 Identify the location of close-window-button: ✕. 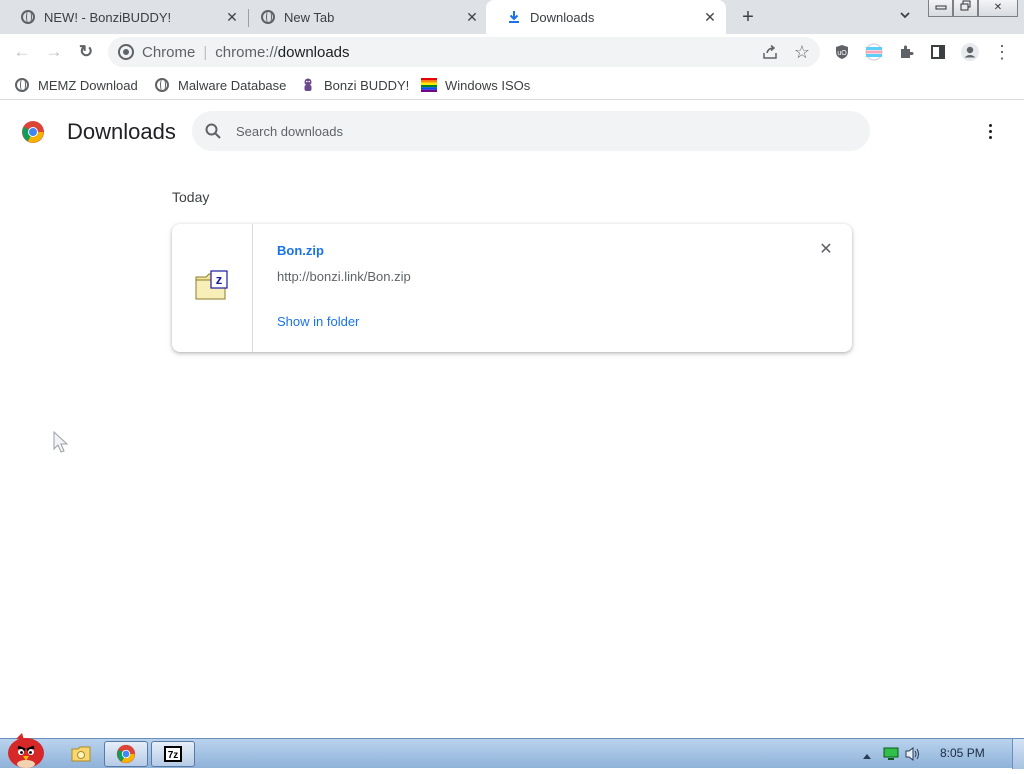
(998, 8).